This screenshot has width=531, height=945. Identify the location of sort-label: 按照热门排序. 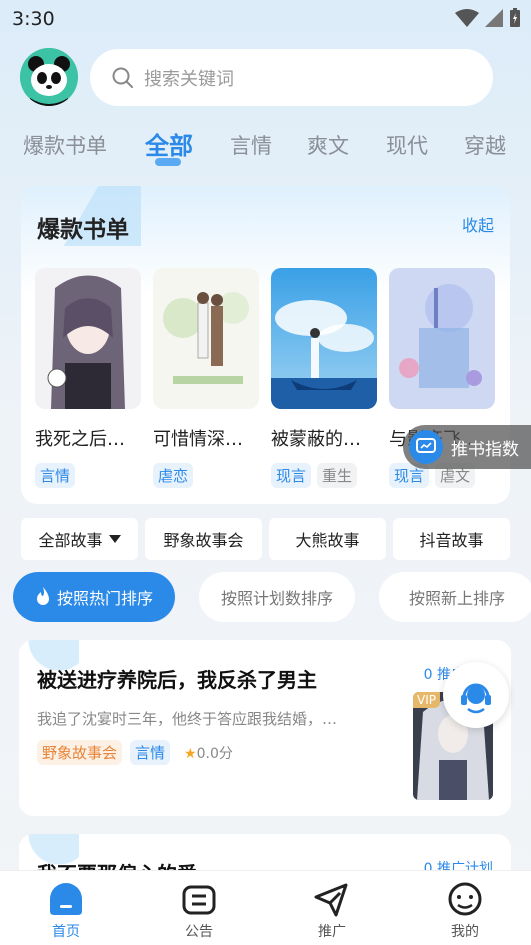
(104, 598).